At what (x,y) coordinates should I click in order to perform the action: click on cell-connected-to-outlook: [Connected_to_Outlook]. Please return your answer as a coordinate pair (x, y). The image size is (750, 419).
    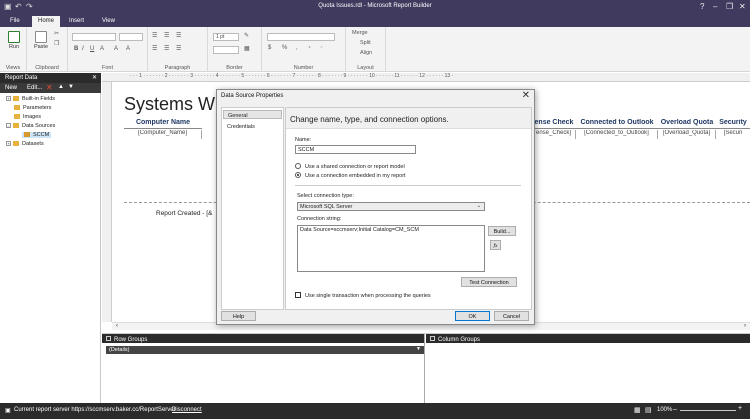
    Looking at the image, I should click on (617, 134).